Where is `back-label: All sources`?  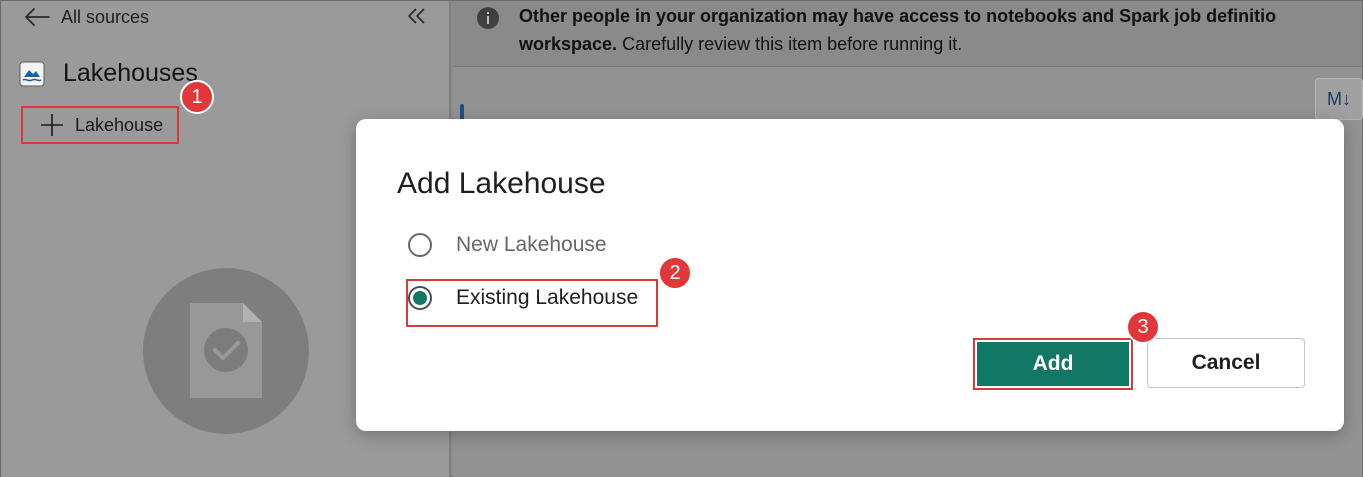 back-label: All sources is located at coordinates (105, 16).